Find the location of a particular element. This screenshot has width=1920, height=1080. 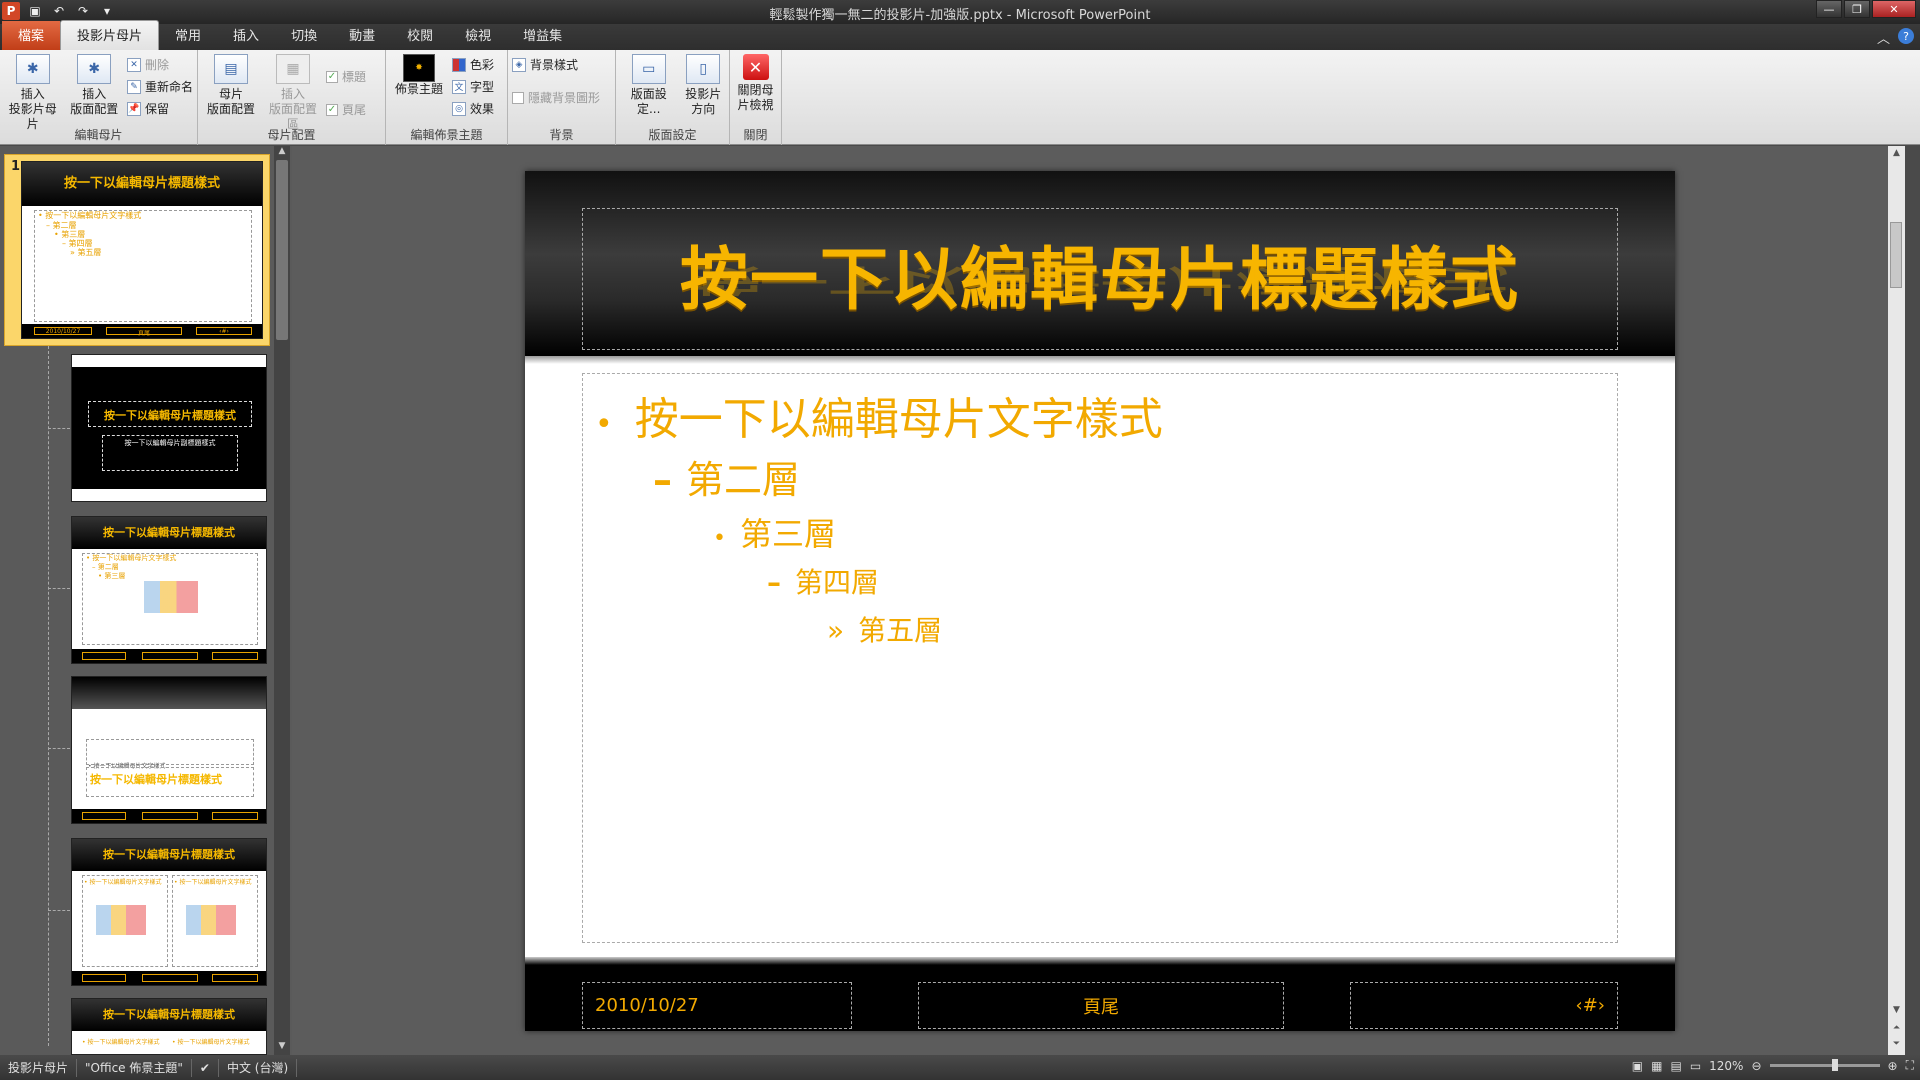

zoom-slider is located at coordinates (1824, 1065).